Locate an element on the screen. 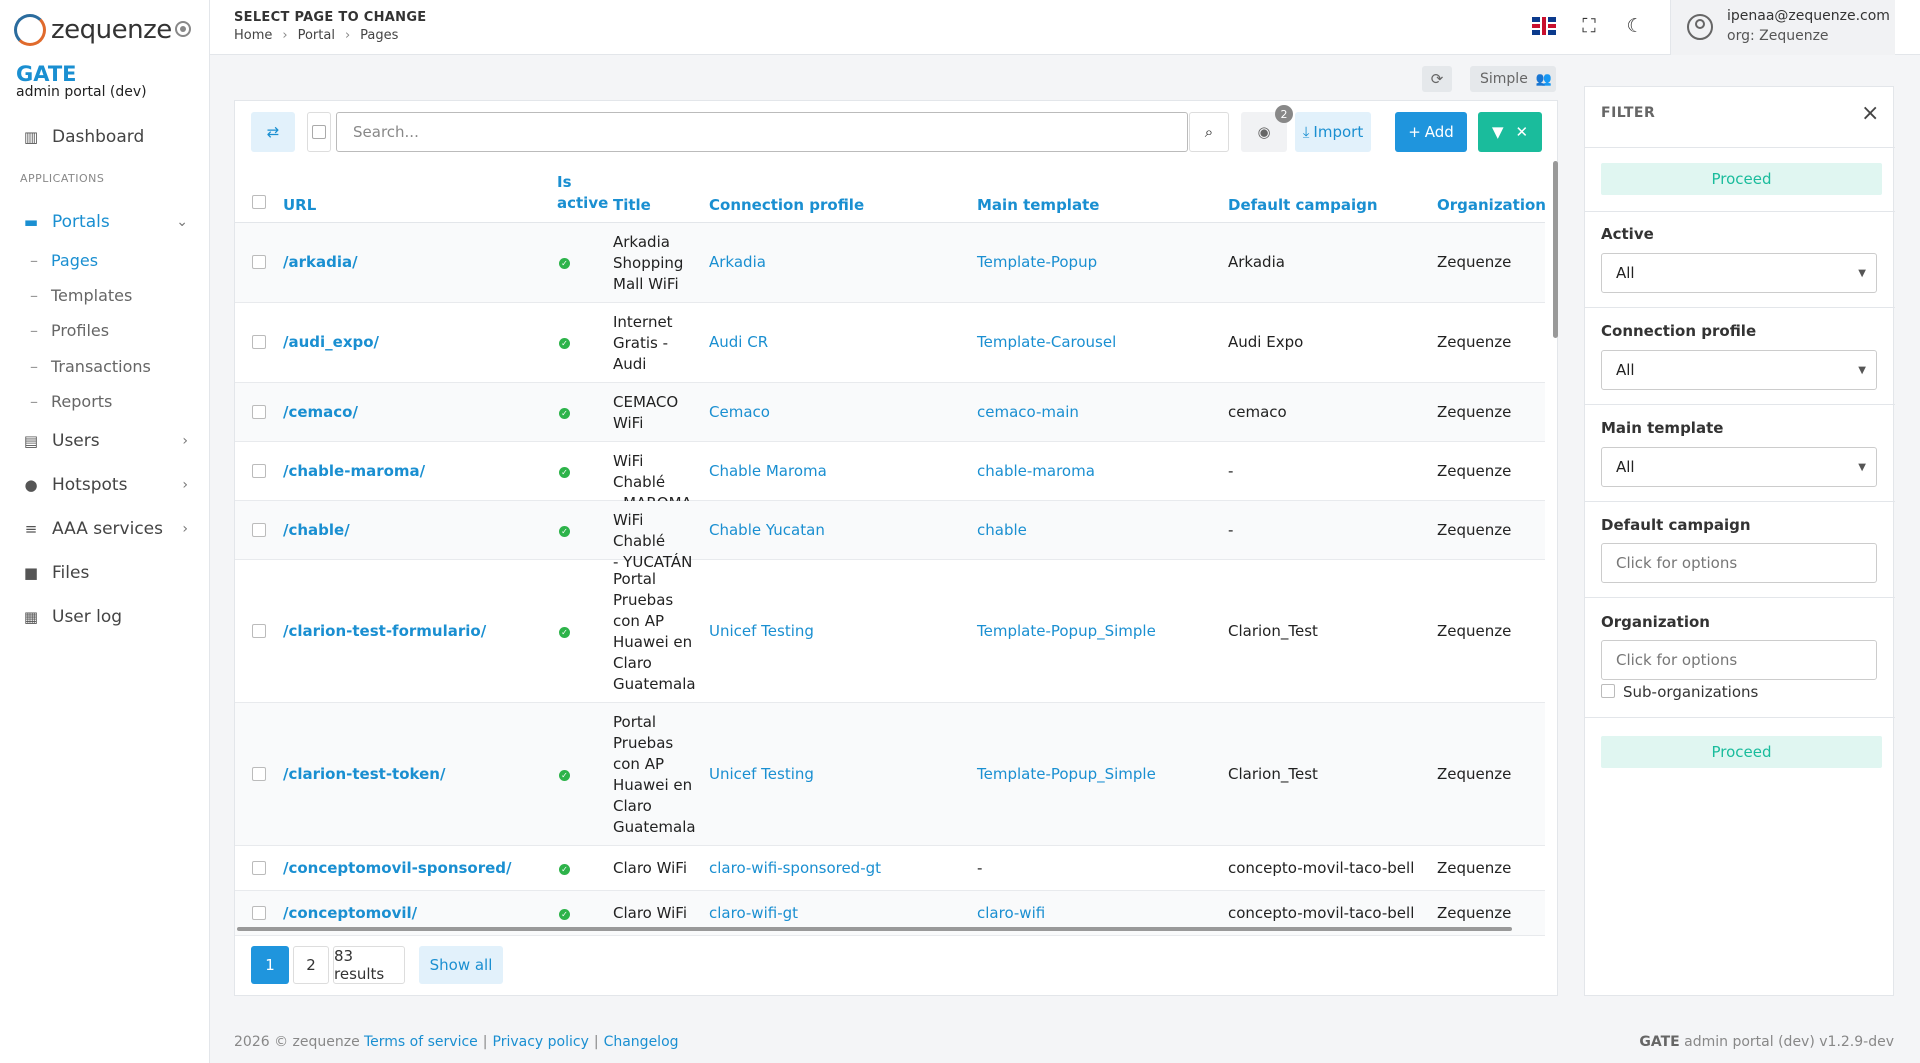  import-button: ⤓ Import is located at coordinates (1333, 132).